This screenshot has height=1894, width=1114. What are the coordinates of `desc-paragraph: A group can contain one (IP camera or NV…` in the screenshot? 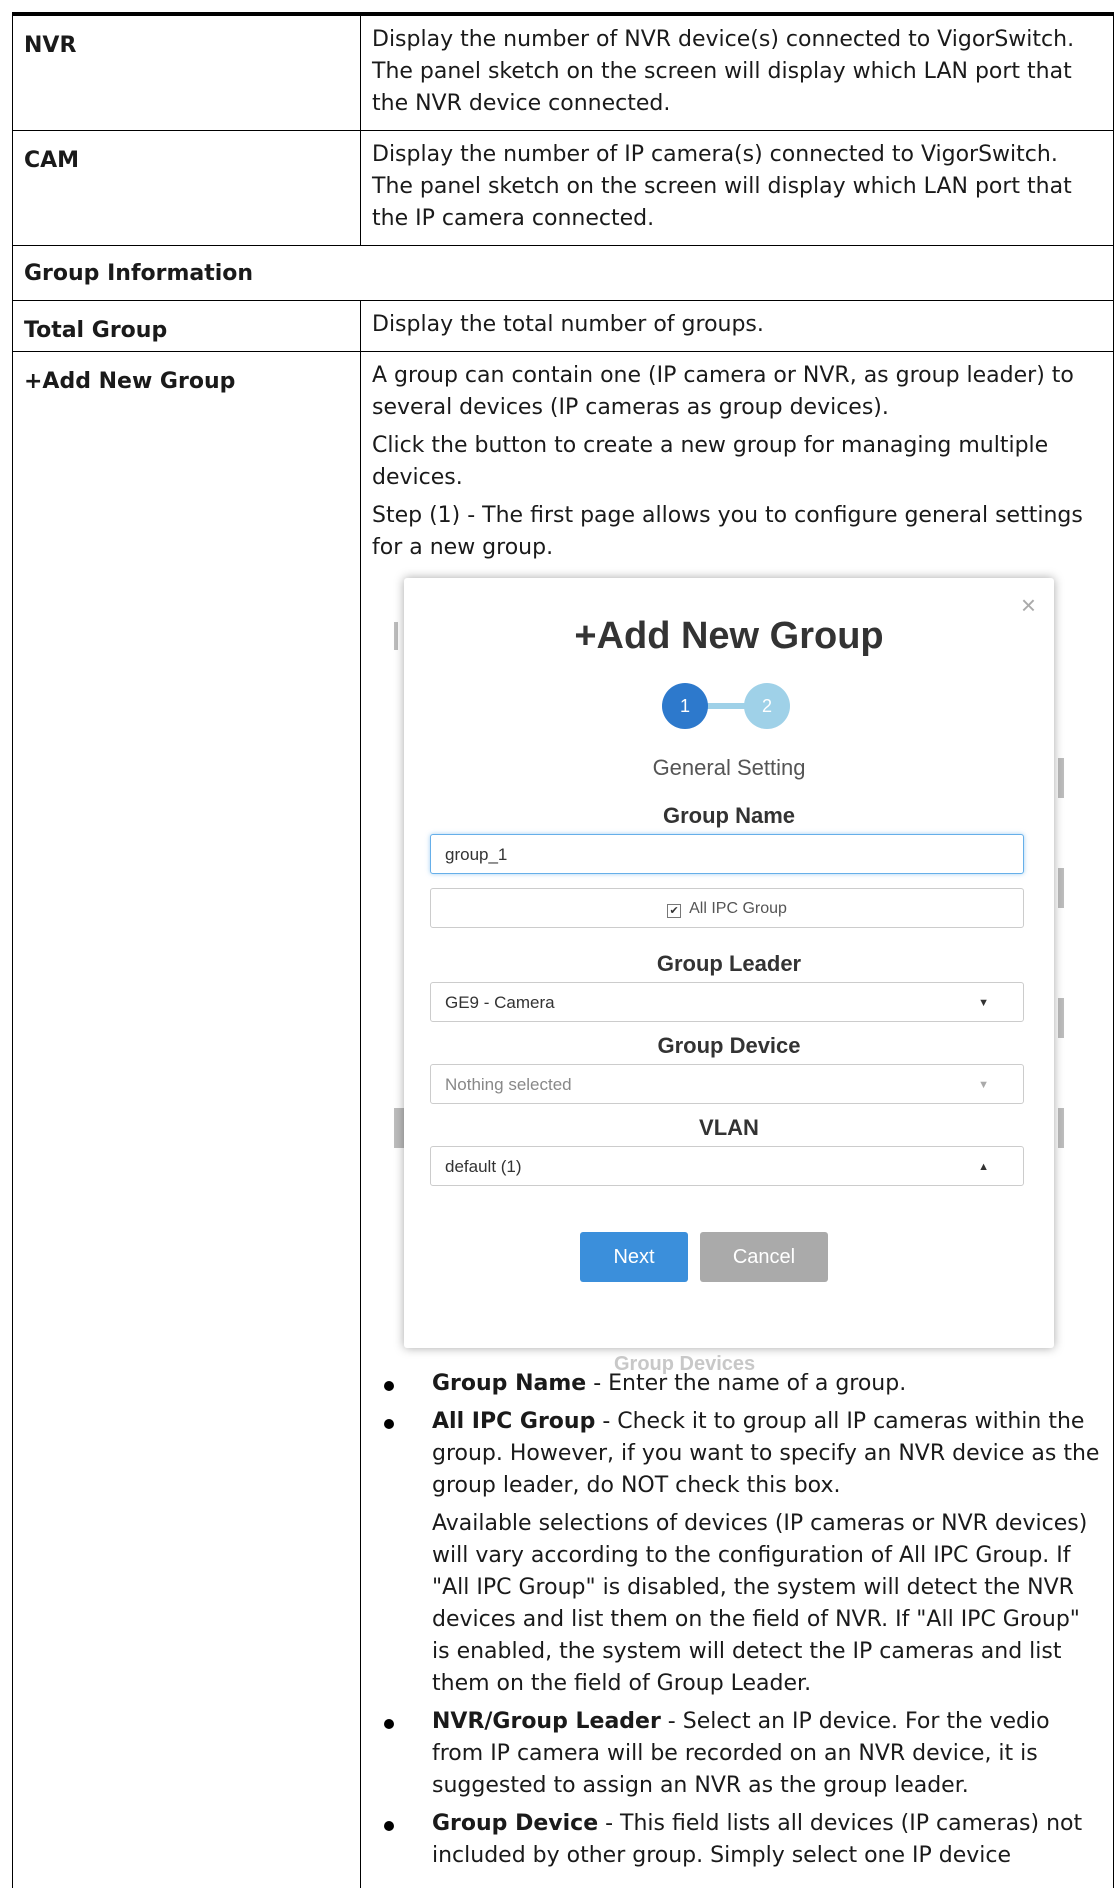 It's located at (723, 391).